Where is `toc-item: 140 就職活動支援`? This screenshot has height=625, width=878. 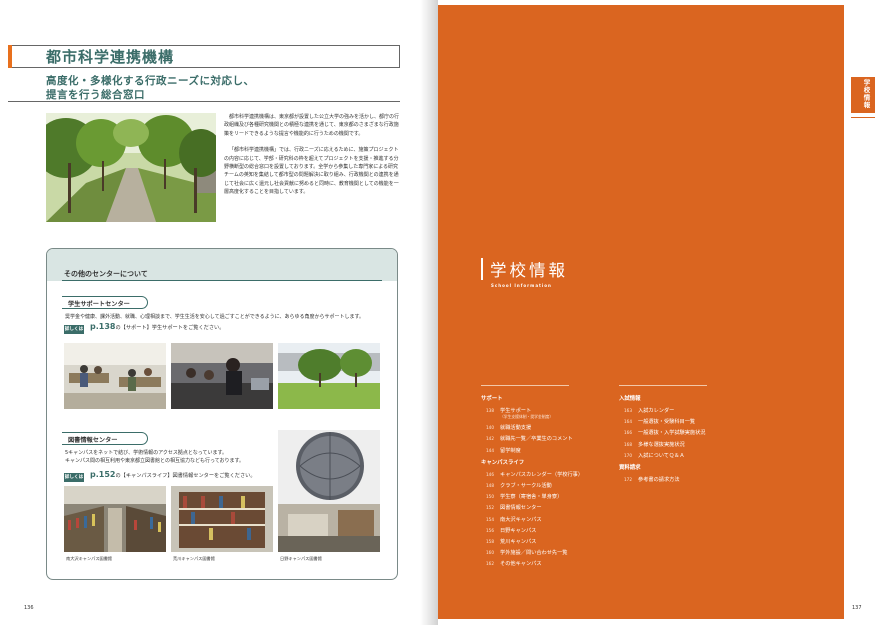 toc-item: 140 就職活動支援 is located at coordinates (508, 427).